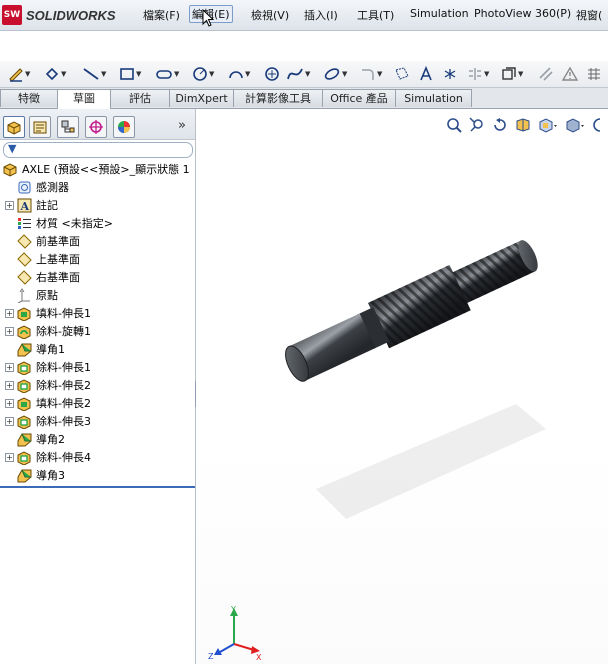 Image resolution: width=608 pixels, height=664 pixels. Describe the element at coordinates (321, 15) in the screenshot. I see `menu-insert: 插入(I)` at that location.